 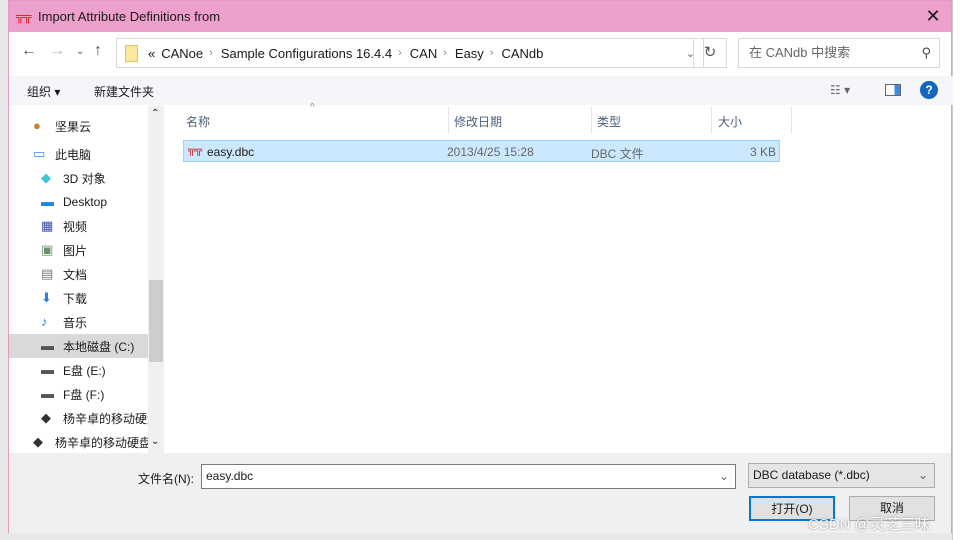 I want to click on file-modified: 2013/4/25 15:28, so click(x=490, y=152).